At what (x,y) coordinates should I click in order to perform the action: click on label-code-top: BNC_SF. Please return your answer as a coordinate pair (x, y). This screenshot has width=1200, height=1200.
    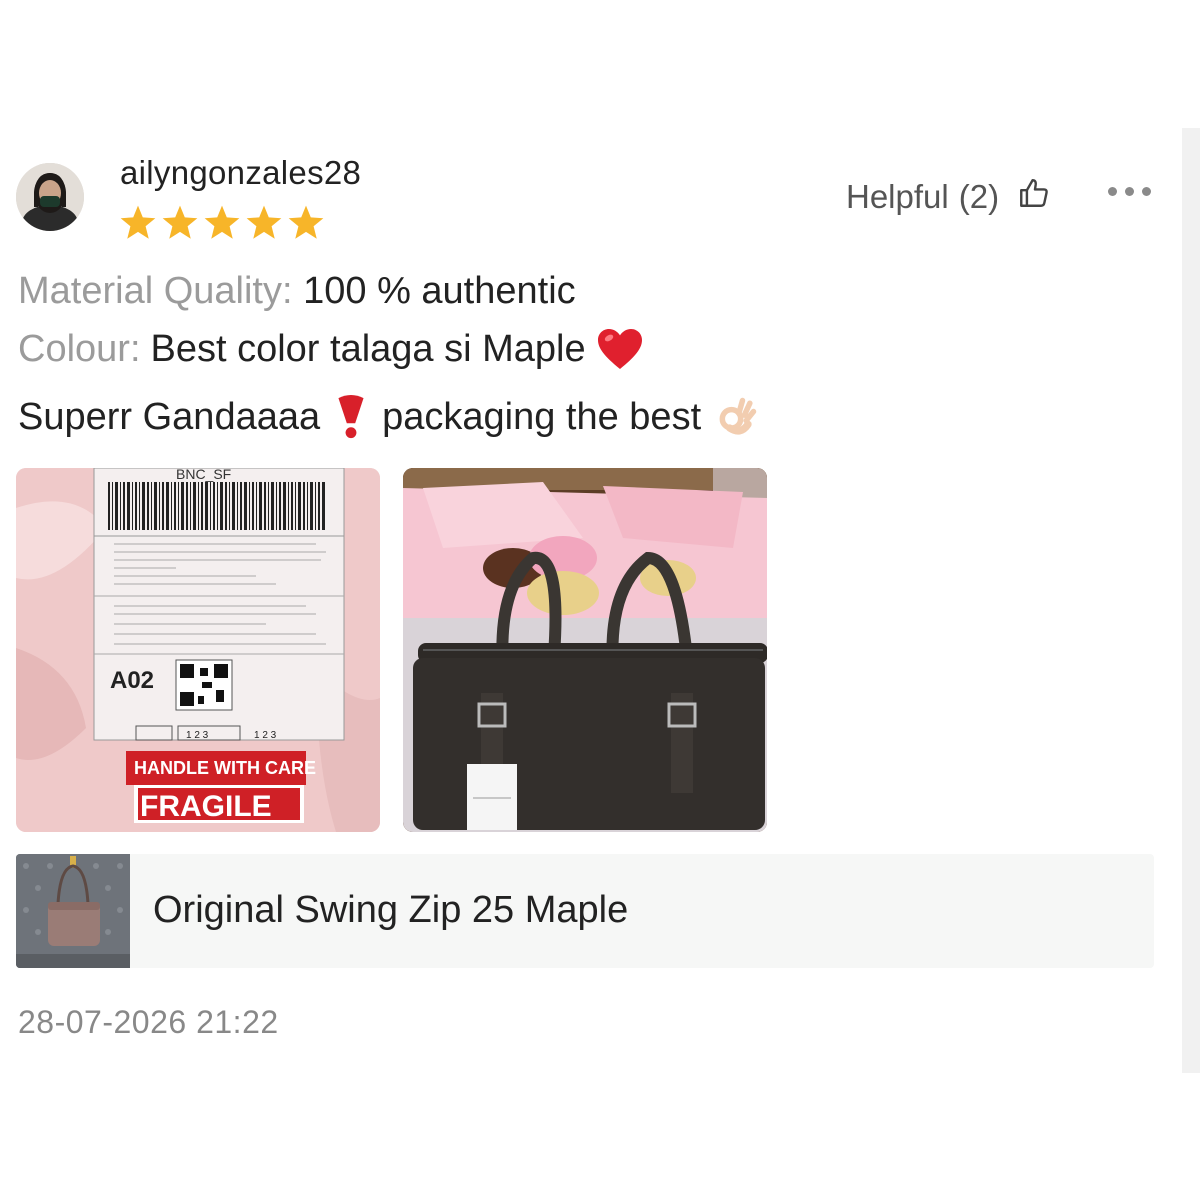
    Looking at the image, I should click on (203, 475).